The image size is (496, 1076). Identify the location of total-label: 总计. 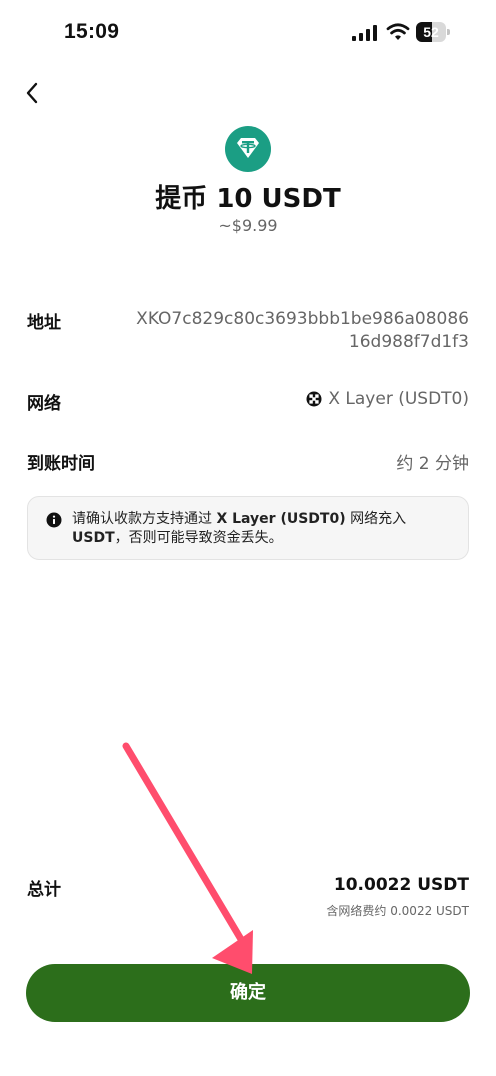
(44, 890).